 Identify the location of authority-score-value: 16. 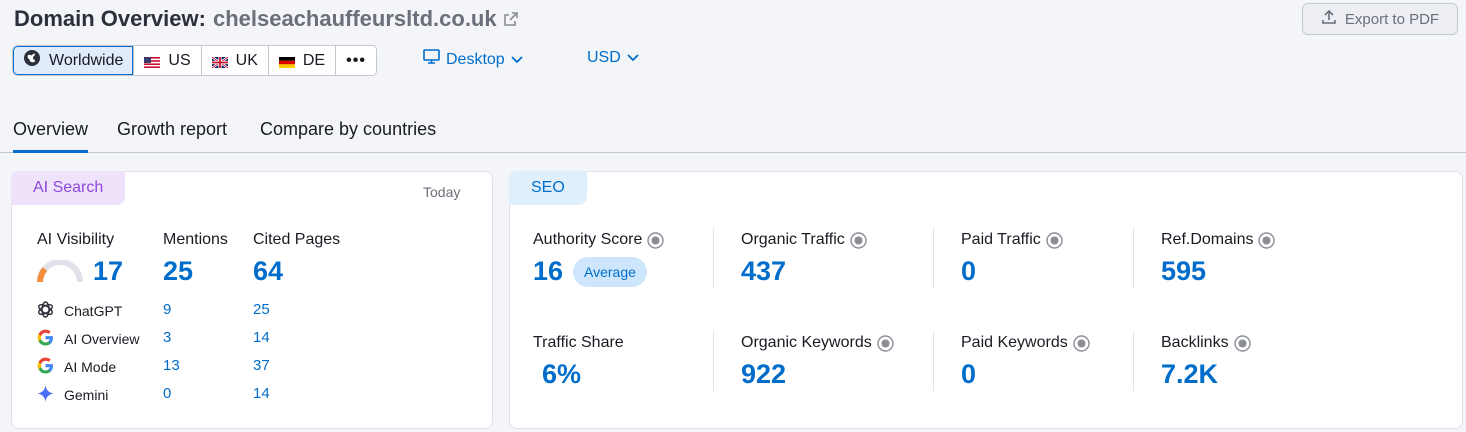
(548, 271).